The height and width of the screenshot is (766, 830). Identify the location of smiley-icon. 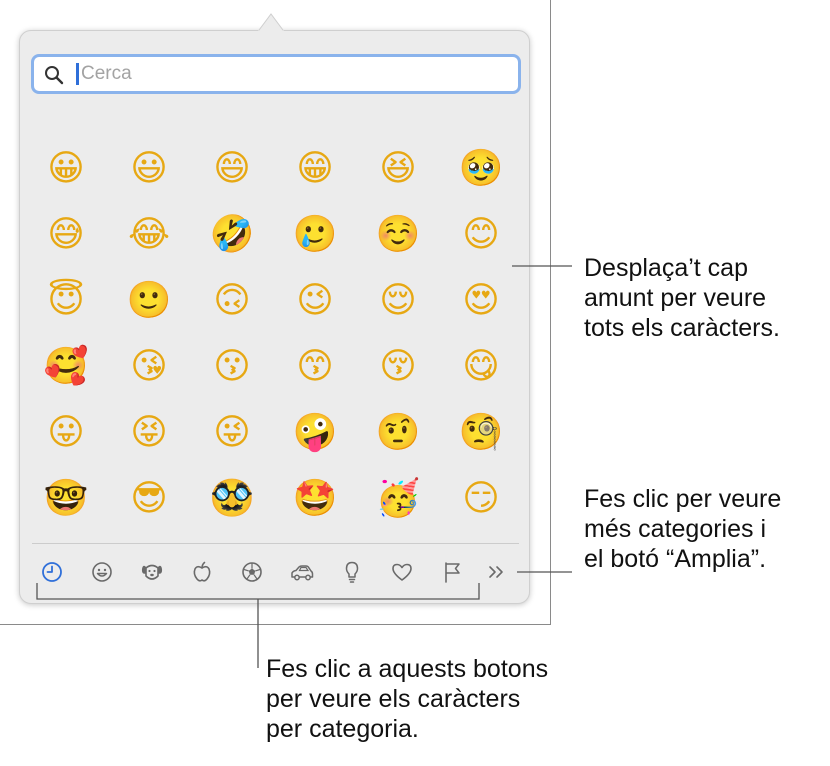
(102, 572).